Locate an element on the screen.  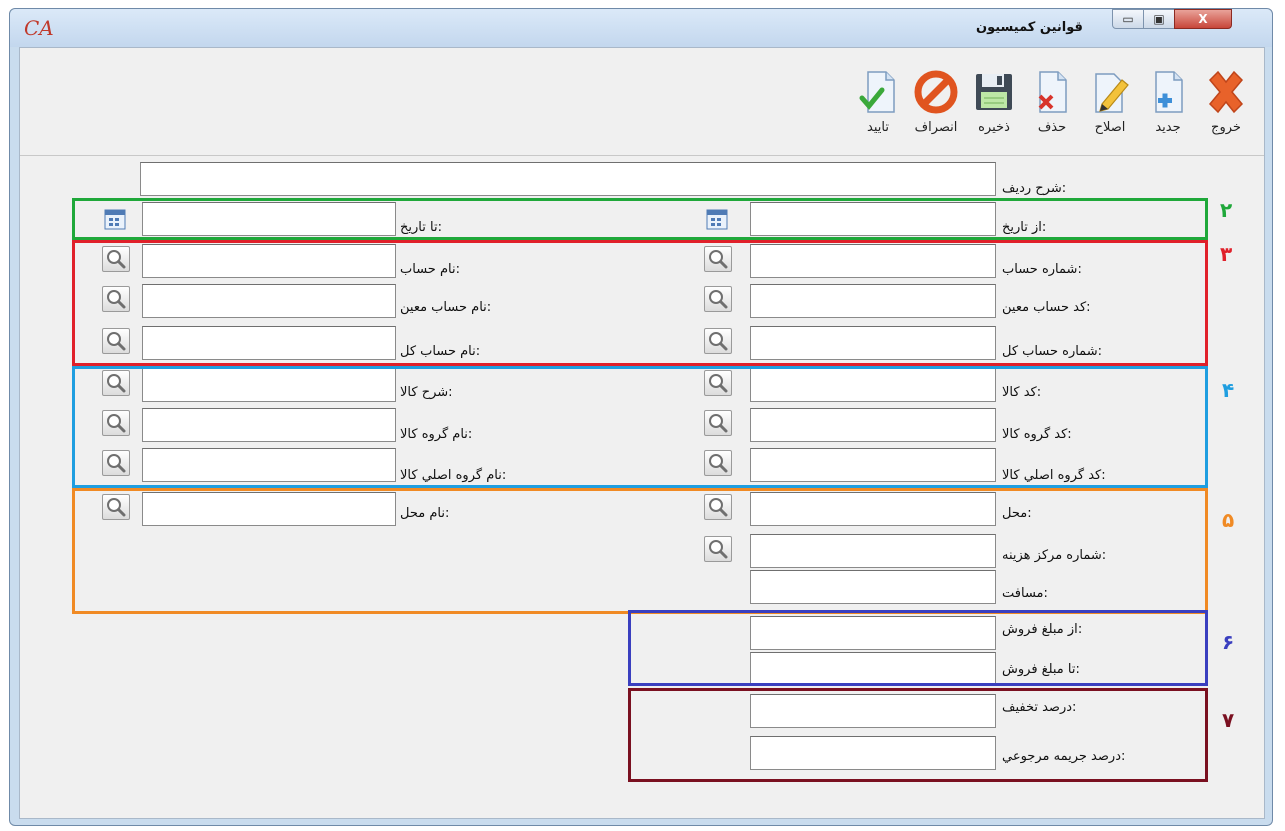
title-bar: CA قوانین کمیسیون ▭ ▣ X is located at coordinates (641, 28).